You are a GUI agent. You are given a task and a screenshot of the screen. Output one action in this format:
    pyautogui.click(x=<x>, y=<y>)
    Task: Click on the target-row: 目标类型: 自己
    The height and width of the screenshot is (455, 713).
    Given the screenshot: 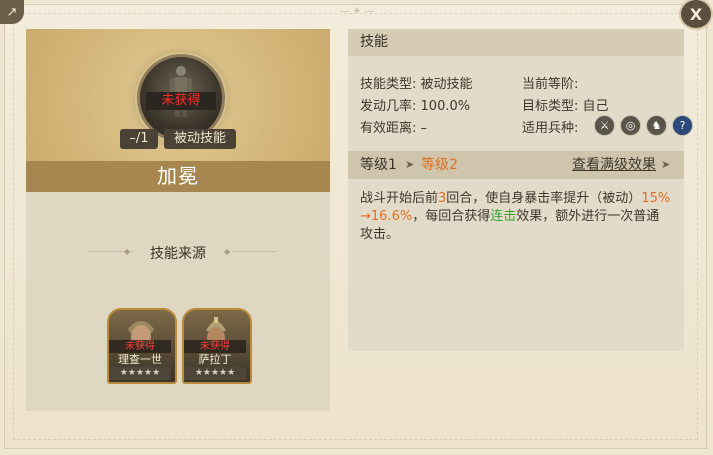 What is the action you would take?
    pyautogui.click(x=565, y=104)
    